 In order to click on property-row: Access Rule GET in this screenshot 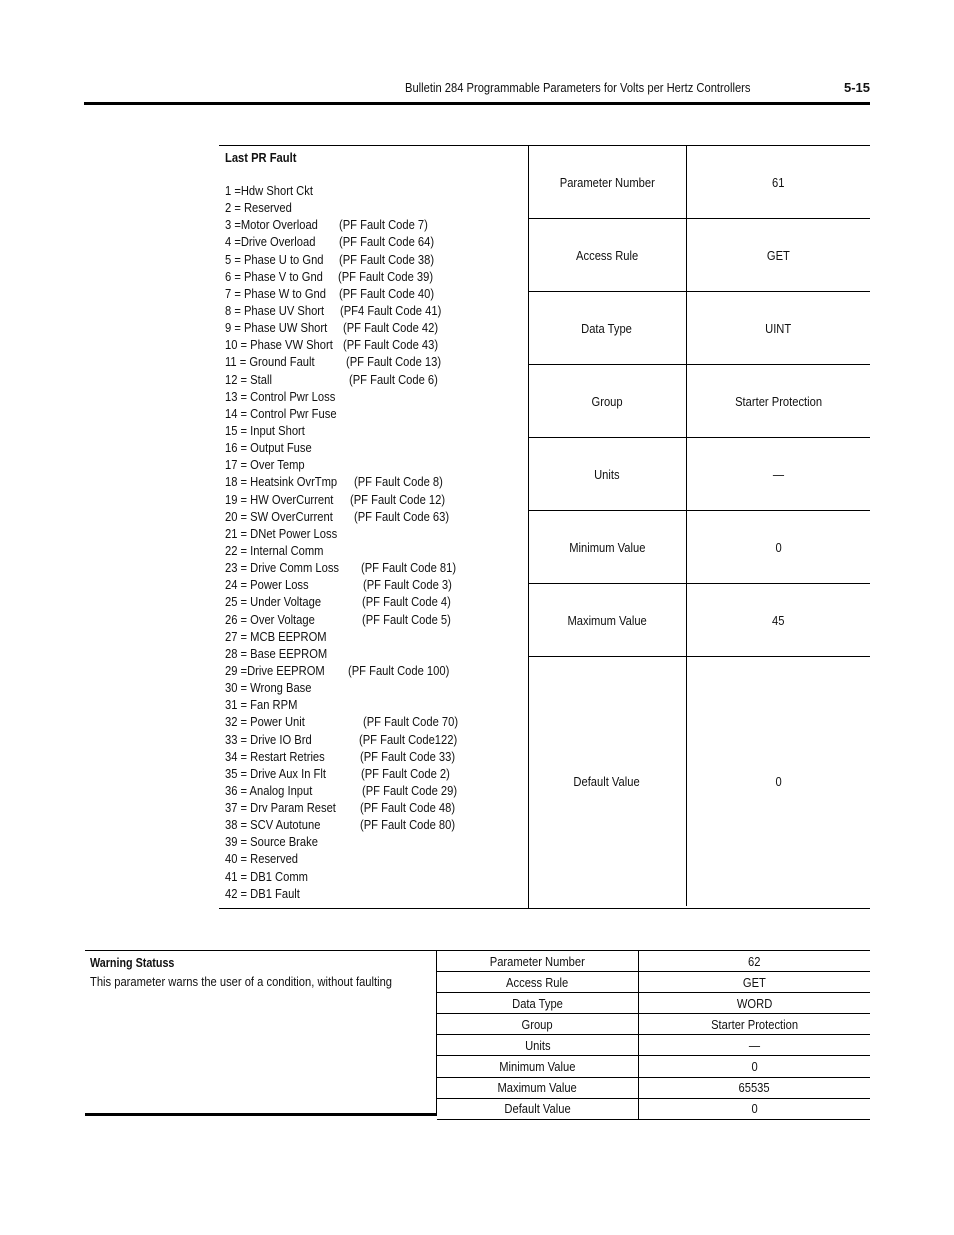, I will do `click(699, 255)`.